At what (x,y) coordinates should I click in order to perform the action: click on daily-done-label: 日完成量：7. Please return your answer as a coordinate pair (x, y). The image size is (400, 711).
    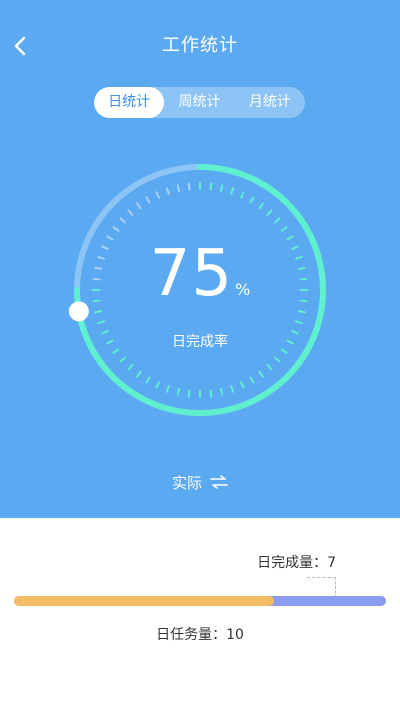
    Looking at the image, I should click on (296, 563).